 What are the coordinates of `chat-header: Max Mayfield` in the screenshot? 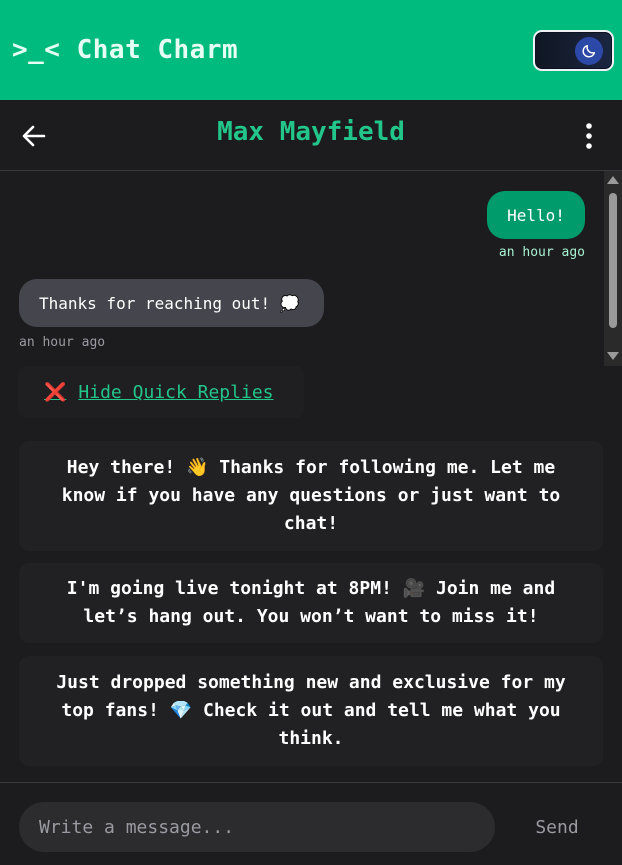 It's located at (311, 135).